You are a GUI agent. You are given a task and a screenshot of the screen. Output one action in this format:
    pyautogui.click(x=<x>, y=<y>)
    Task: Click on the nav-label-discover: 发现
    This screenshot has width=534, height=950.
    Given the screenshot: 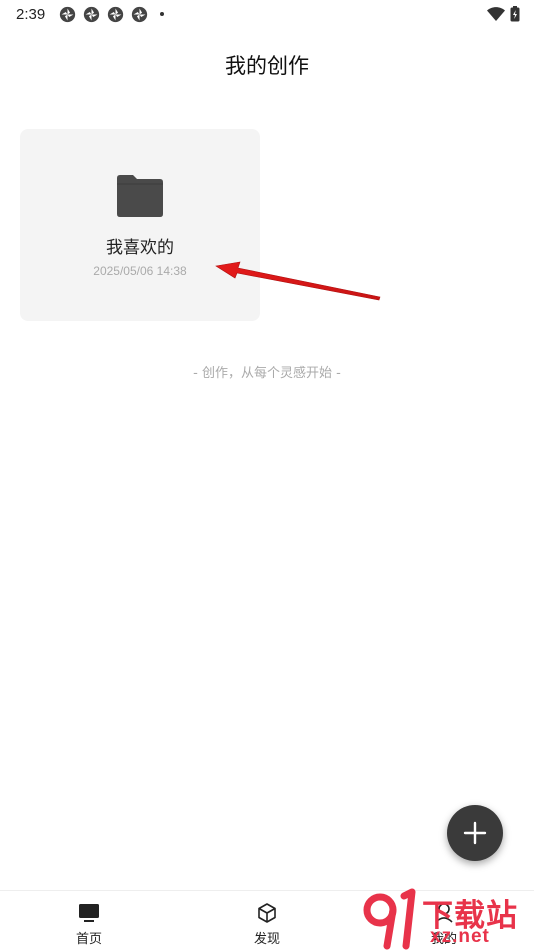 What is the action you would take?
    pyautogui.click(x=266, y=939)
    